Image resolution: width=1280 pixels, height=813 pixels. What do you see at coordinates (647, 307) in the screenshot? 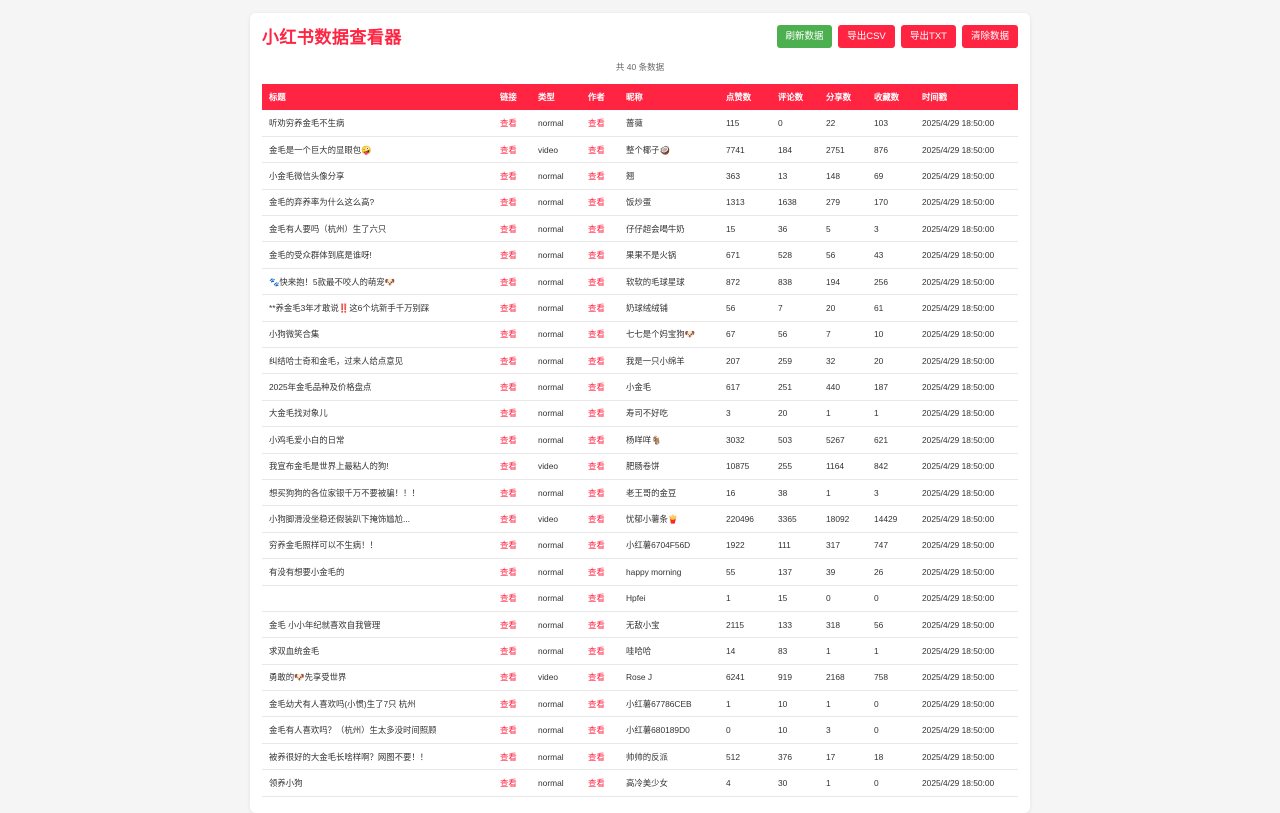
I see `cell-nickname: 奶球绒绒铺` at bounding box center [647, 307].